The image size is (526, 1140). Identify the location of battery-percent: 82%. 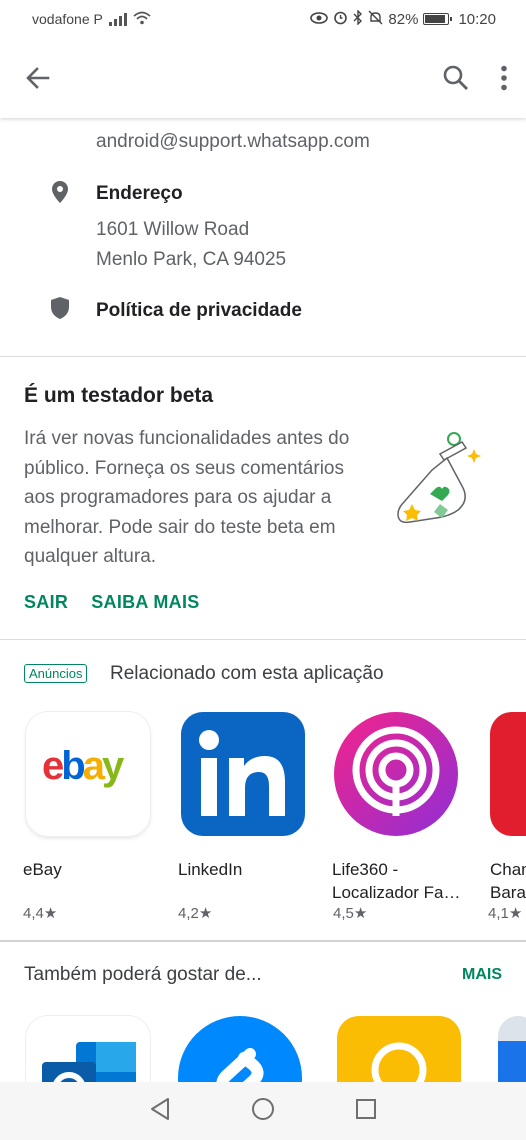
(403, 19).